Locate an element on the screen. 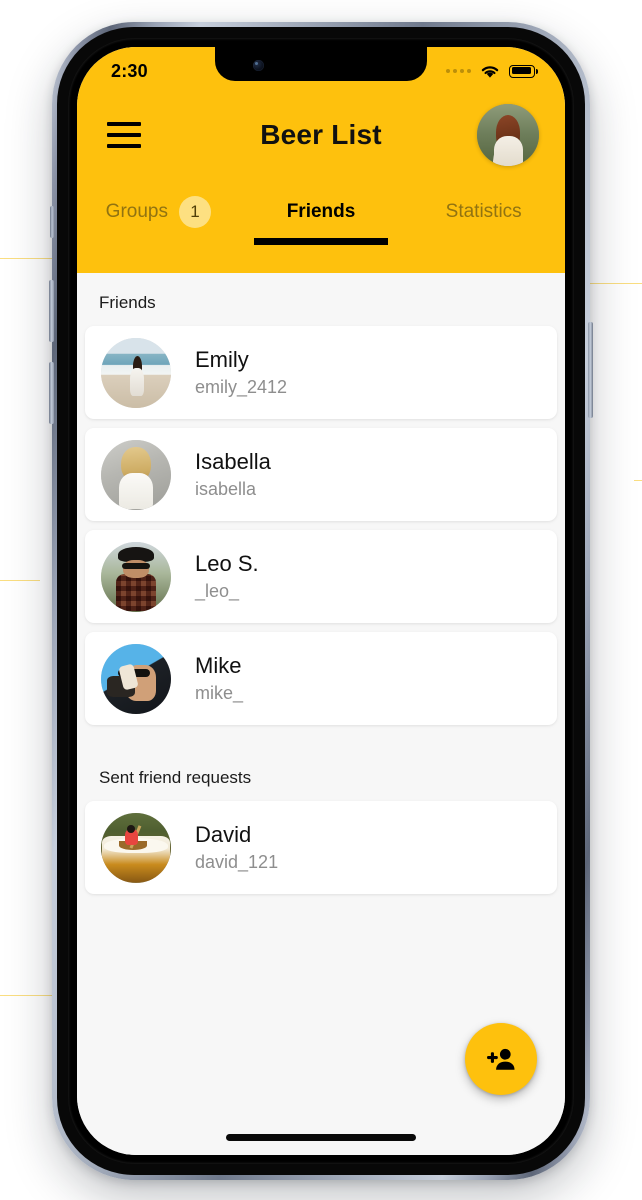 The height and width of the screenshot is (1200, 642). status-bar-indicators is located at coordinates (492, 71).